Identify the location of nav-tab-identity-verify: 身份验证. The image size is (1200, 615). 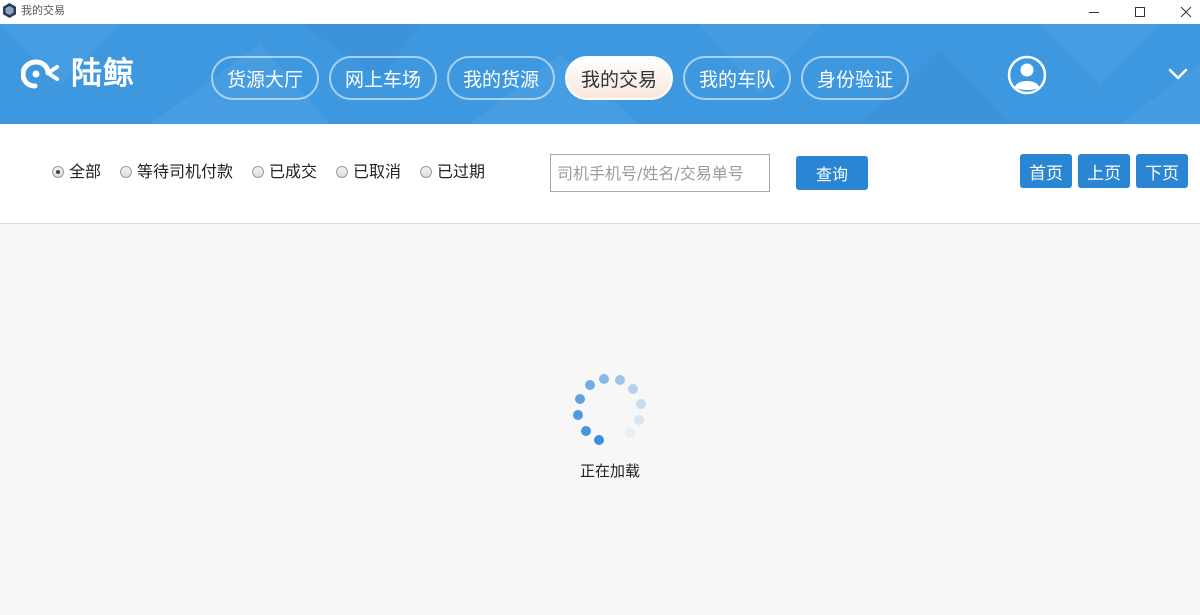
(855, 78).